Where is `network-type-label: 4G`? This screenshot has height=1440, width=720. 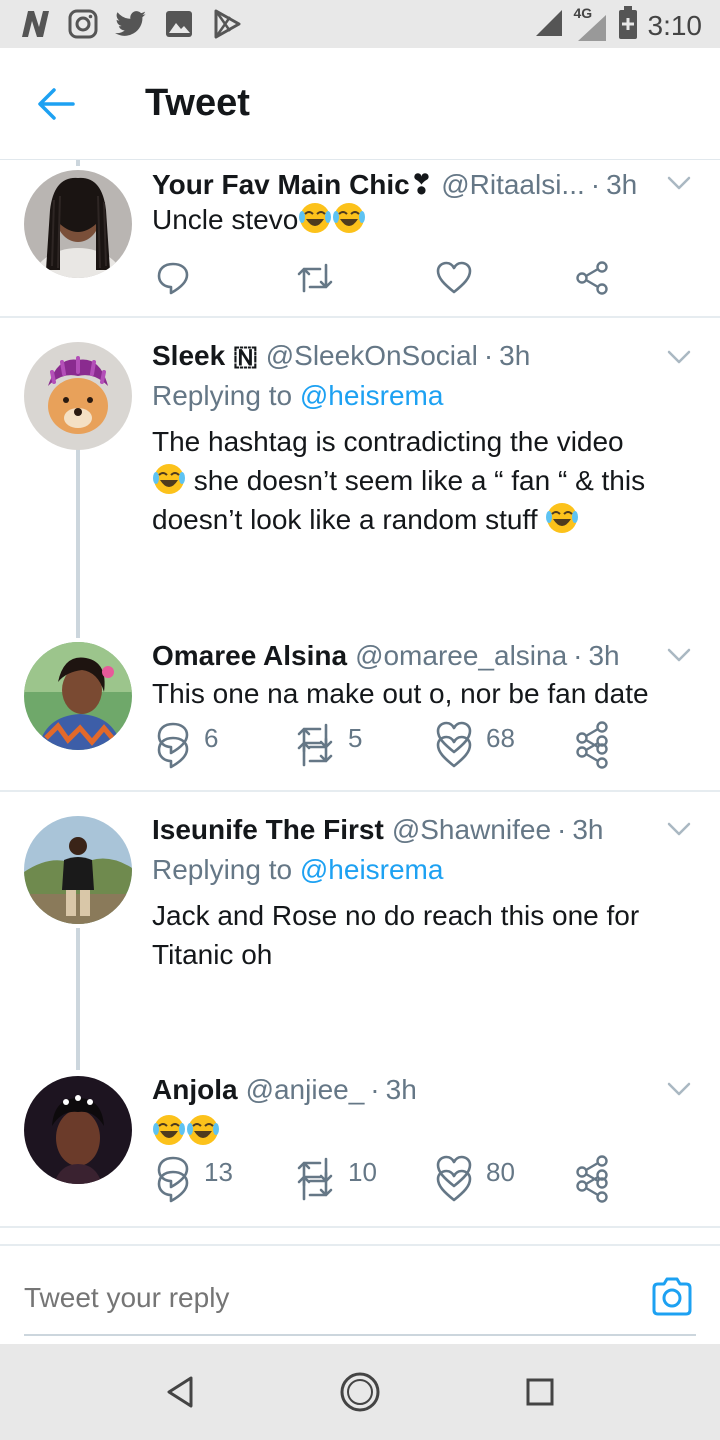
network-type-label: 4G is located at coordinates (583, 12).